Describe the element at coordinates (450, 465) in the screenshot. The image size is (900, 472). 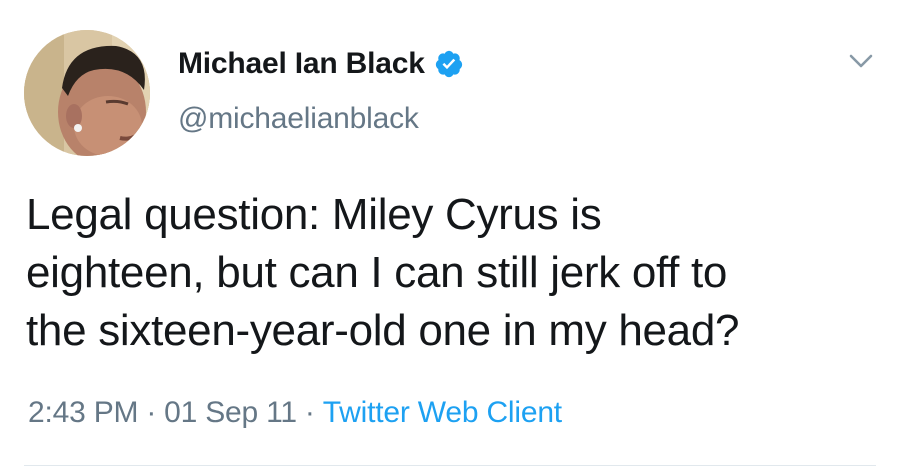
I see `divider` at that location.